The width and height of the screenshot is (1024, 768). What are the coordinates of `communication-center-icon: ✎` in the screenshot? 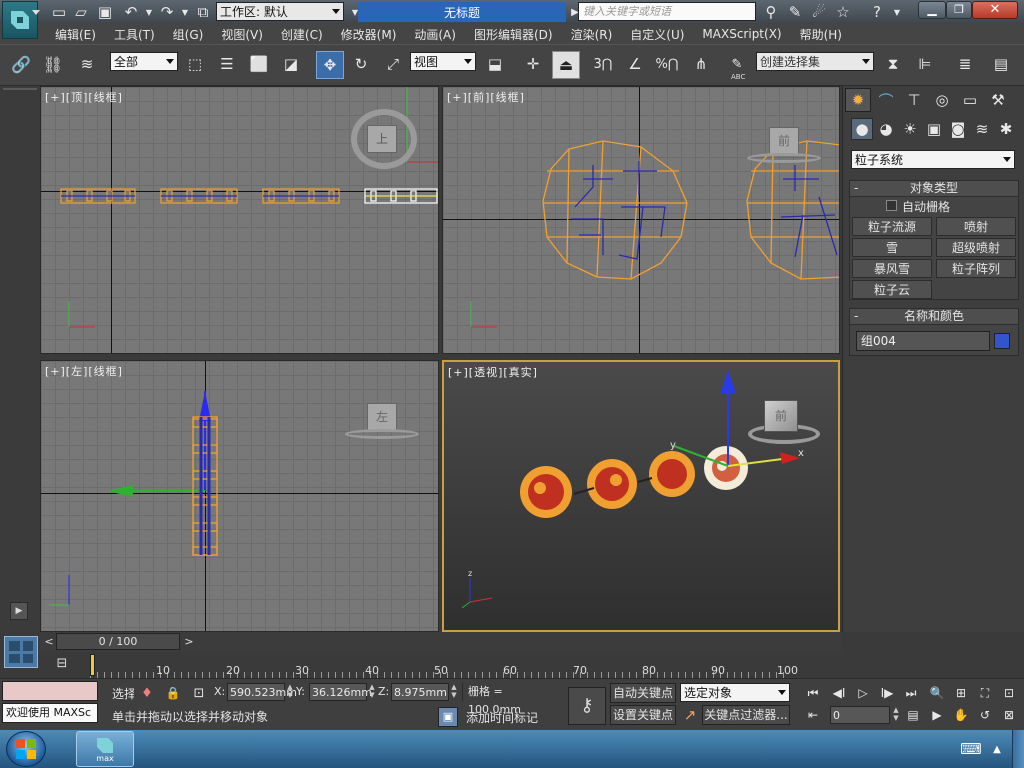 It's located at (795, 12).